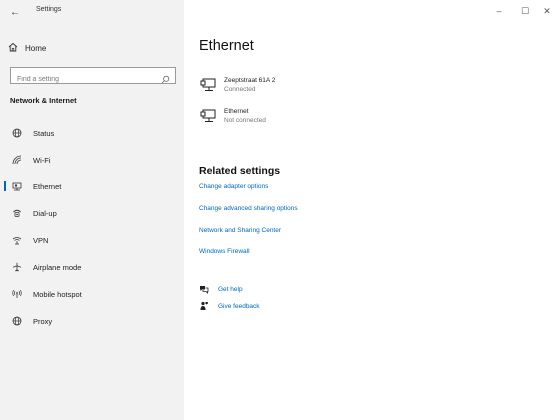 This screenshot has height=420, width=556. What do you see at coordinates (240, 230) in the screenshot?
I see `network-sharing-center-link: Network and Sharing Center` at bounding box center [240, 230].